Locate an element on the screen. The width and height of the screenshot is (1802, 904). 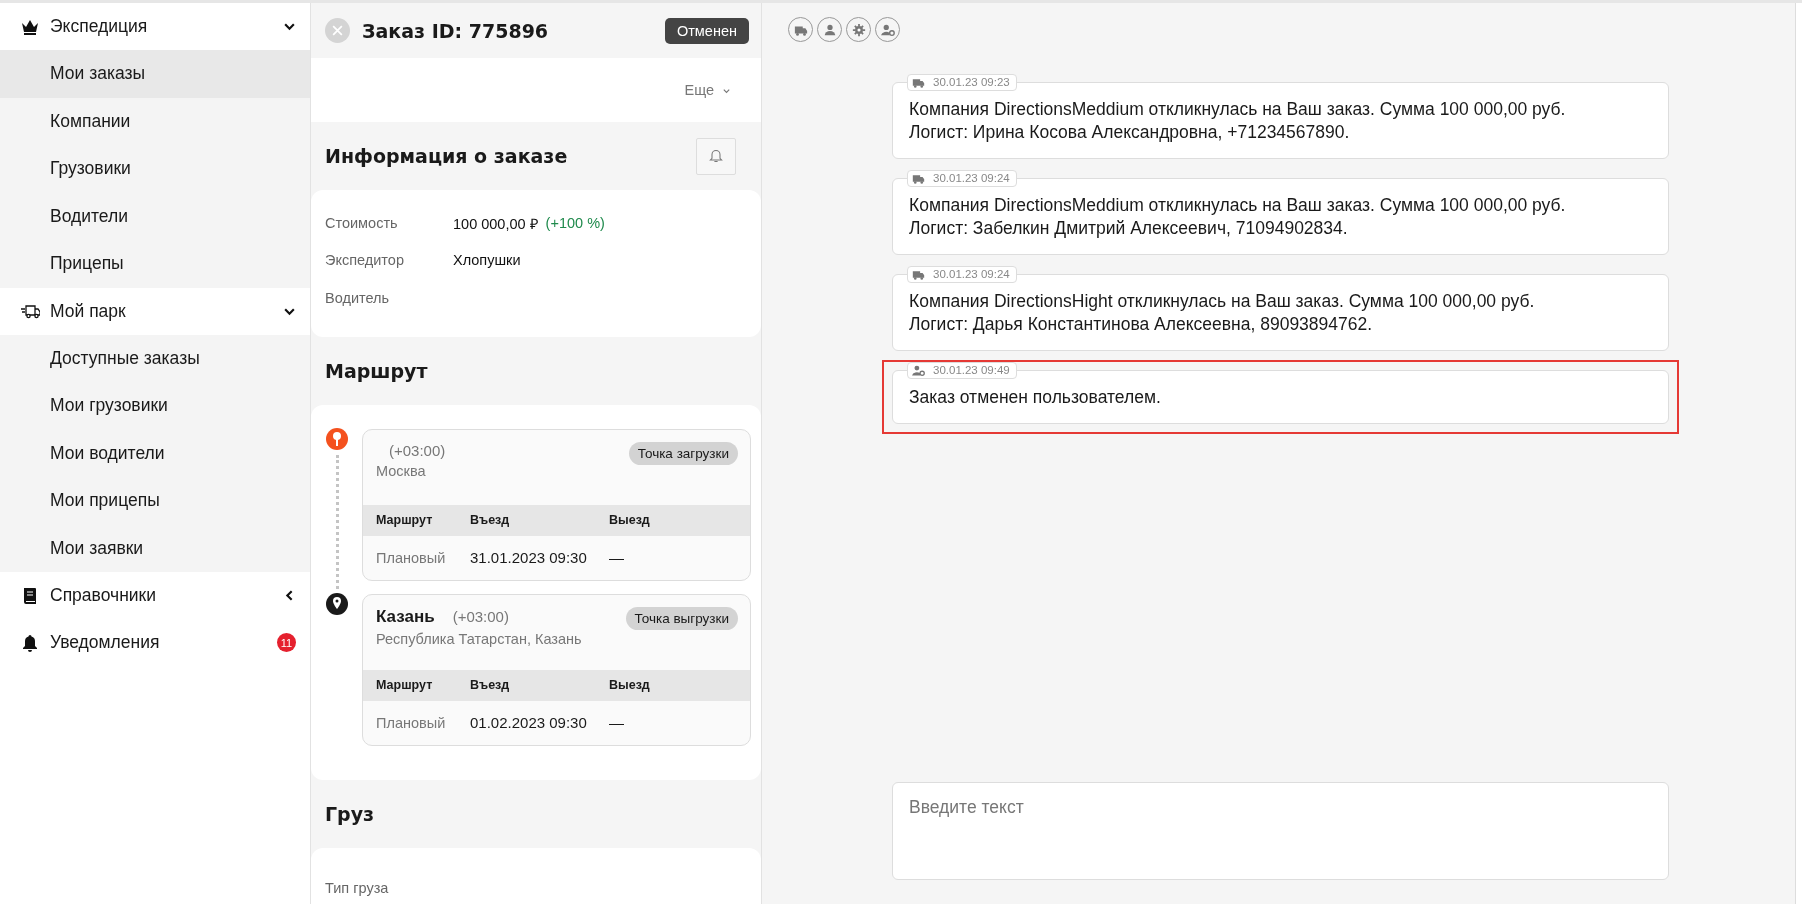
timestamp-text: 30.01.23 09:49 is located at coordinates (971, 370).